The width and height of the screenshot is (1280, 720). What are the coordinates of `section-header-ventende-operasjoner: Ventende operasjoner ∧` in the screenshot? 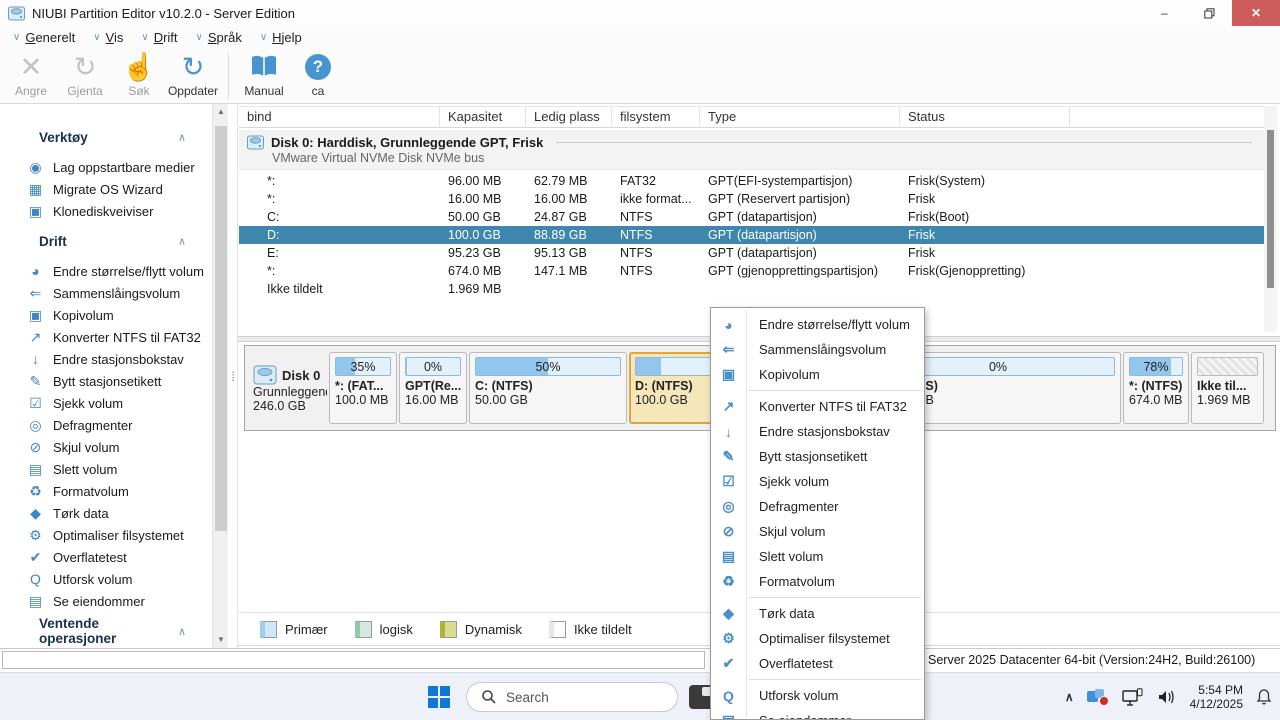 It's located at (106, 631).